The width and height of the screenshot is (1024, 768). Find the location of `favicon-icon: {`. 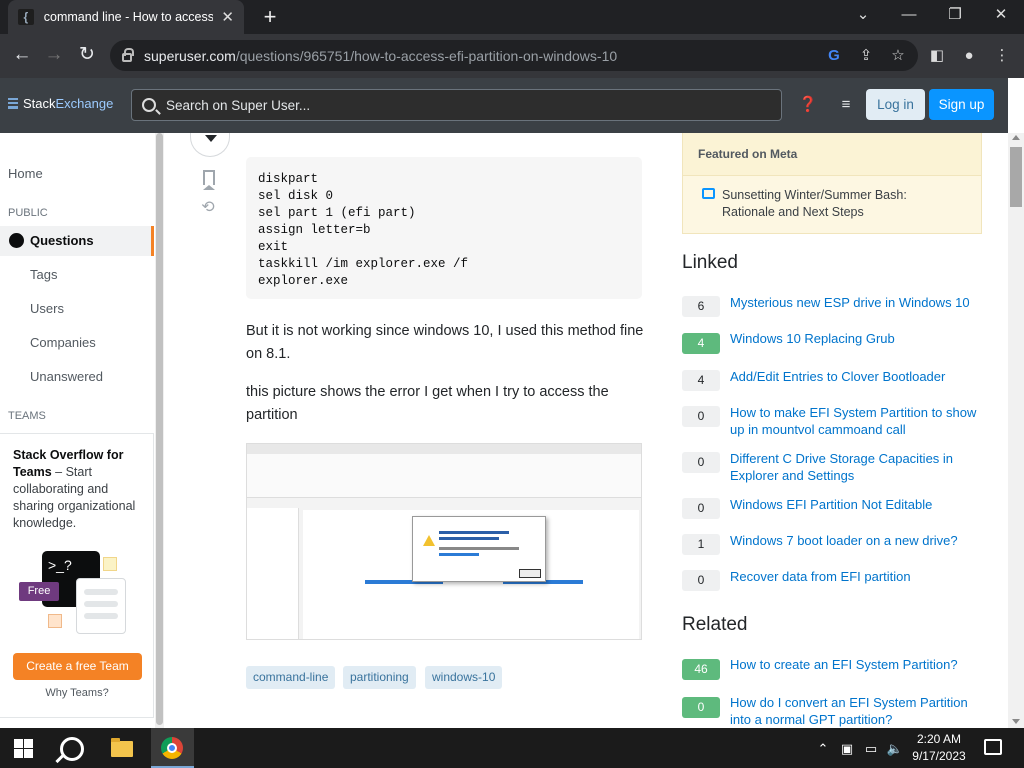

favicon-icon: { is located at coordinates (26, 17).